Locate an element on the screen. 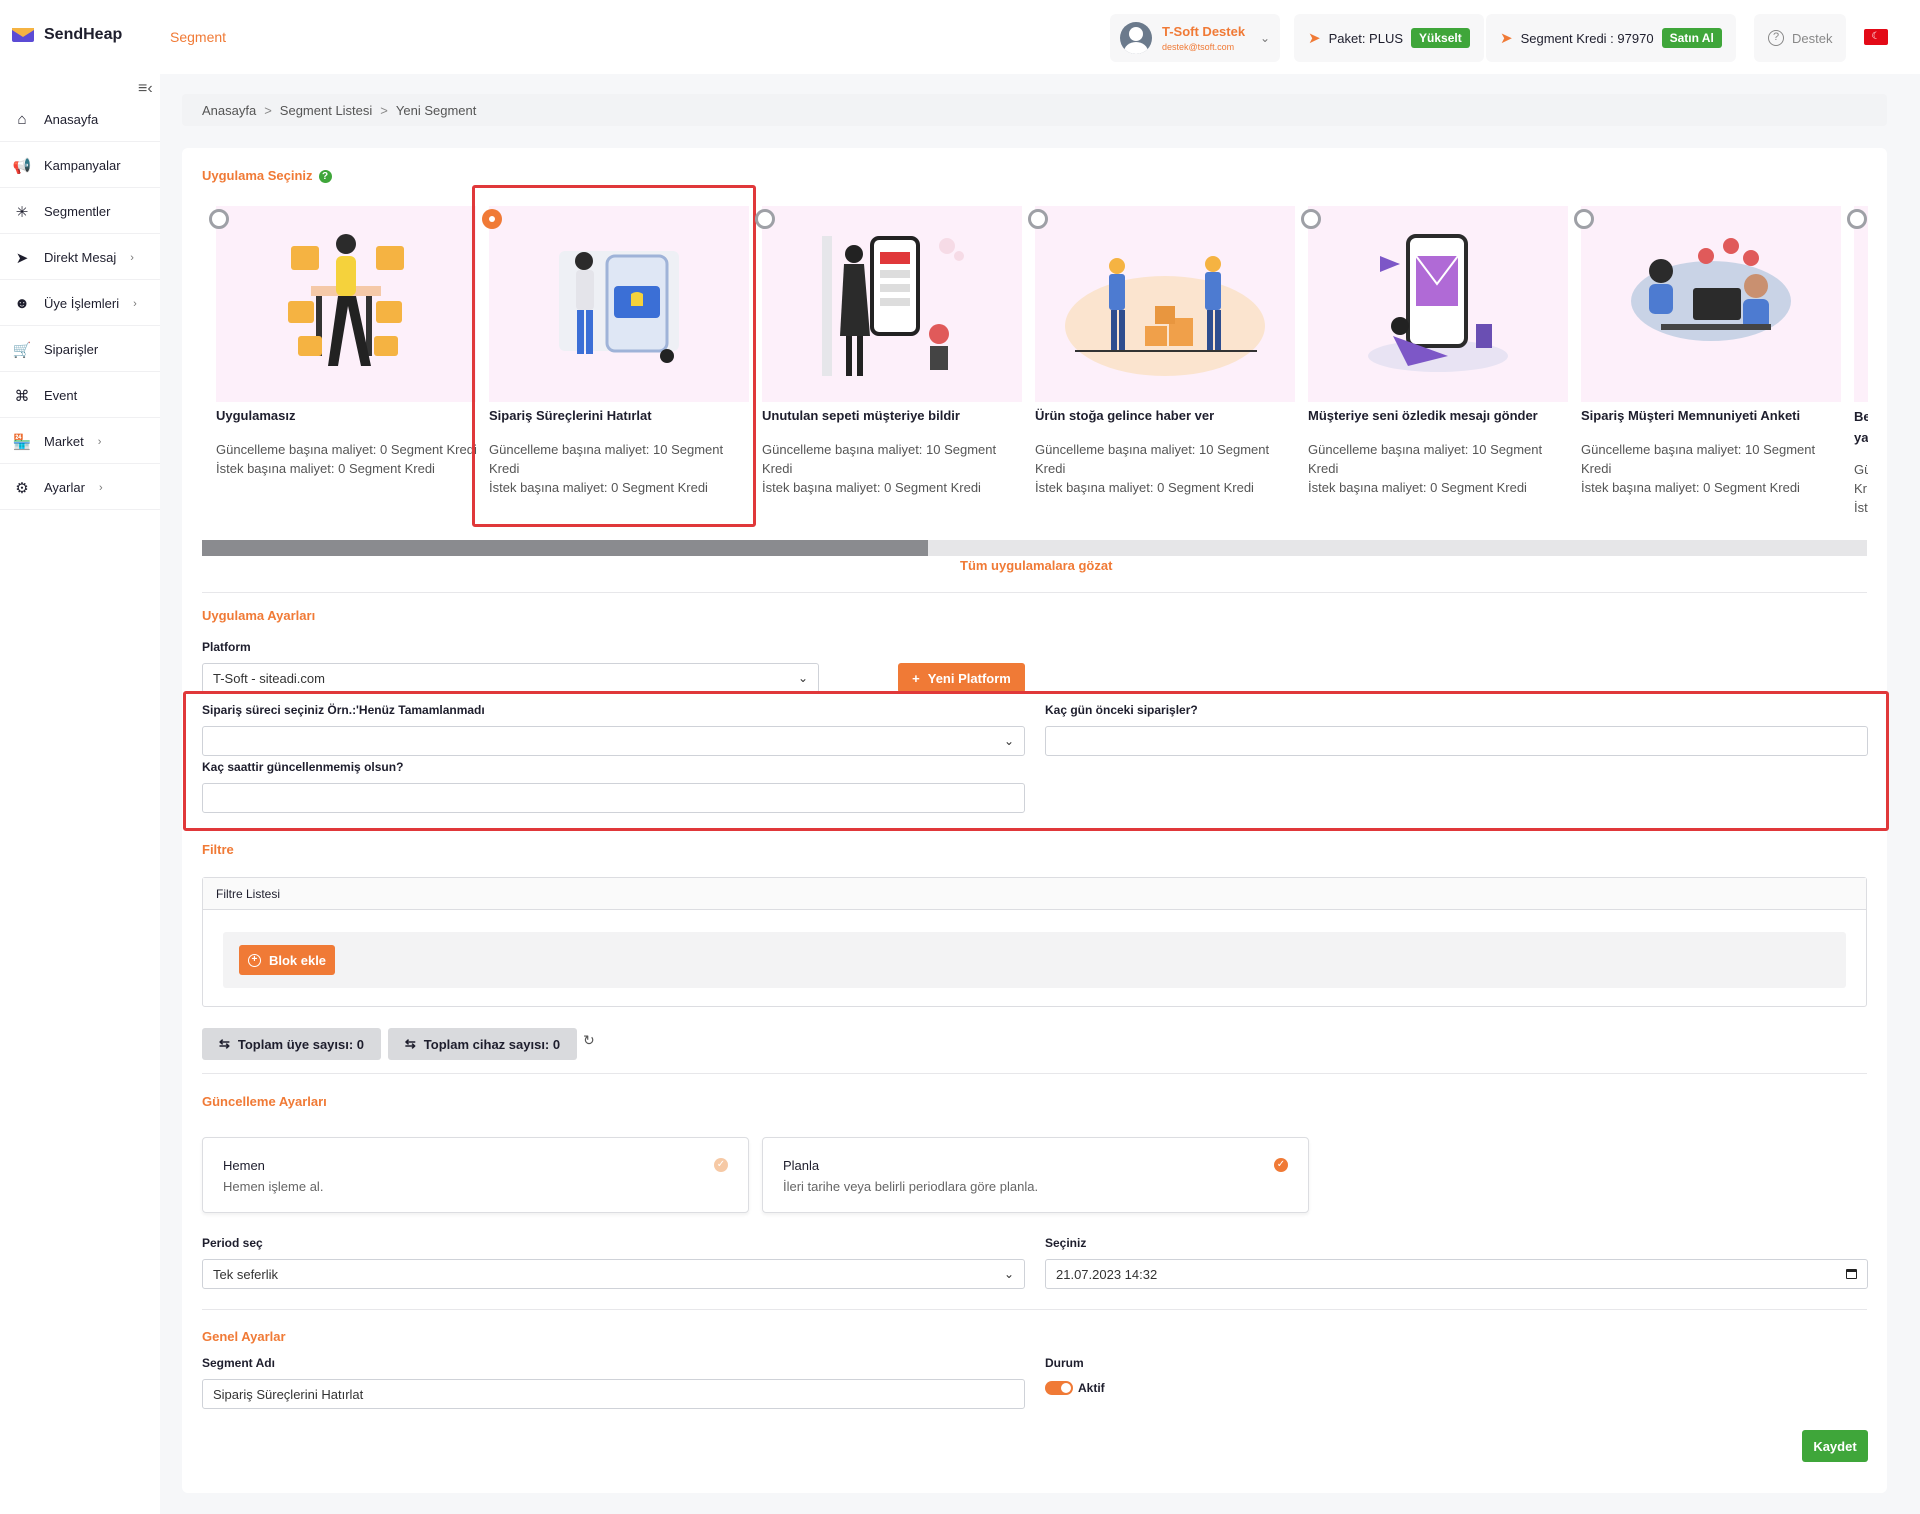 This screenshot has width=1920, height=1514. segment-name-label: Segment Adı is located at coordinates (238, 1363).